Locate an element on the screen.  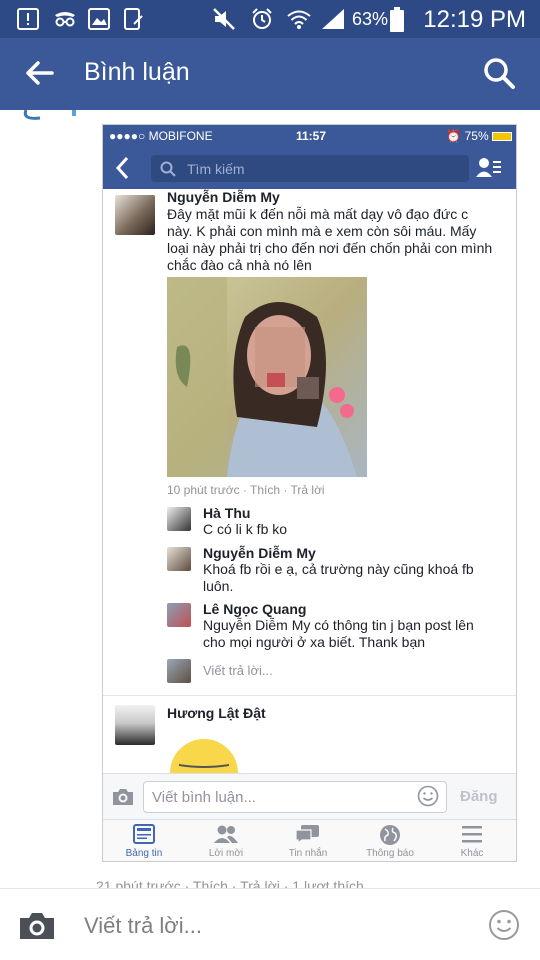
tab-label: Thông báo is located at coordinates (390, 853).